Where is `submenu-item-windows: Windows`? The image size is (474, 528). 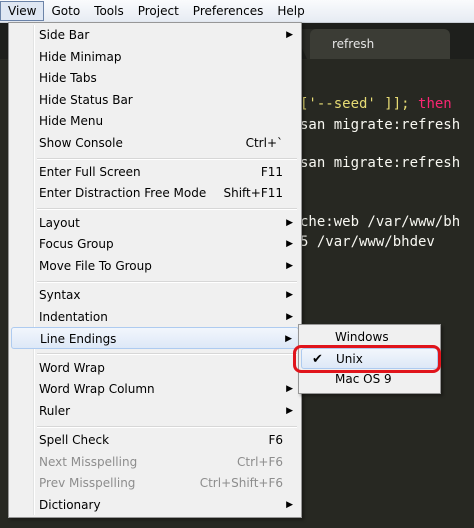
submenu-item-windows: Windows is located at coordinates (369, 337).